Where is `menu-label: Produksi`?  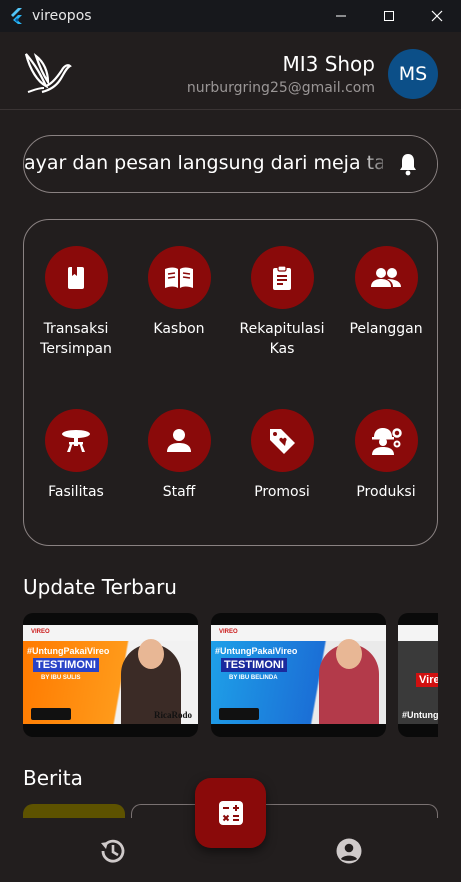 menu-label: Produksi is located at coordinates (386, 492).